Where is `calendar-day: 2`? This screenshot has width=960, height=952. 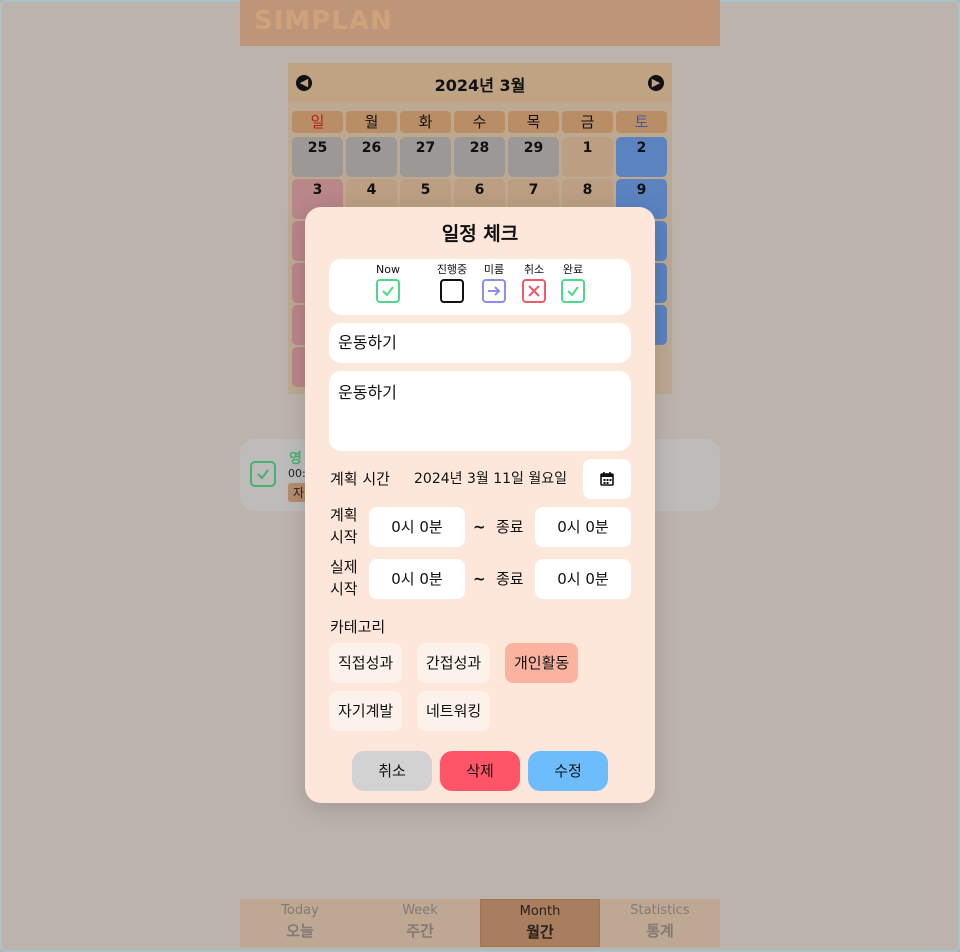 calendar-day: 2 is located at coordinates (641, 157).